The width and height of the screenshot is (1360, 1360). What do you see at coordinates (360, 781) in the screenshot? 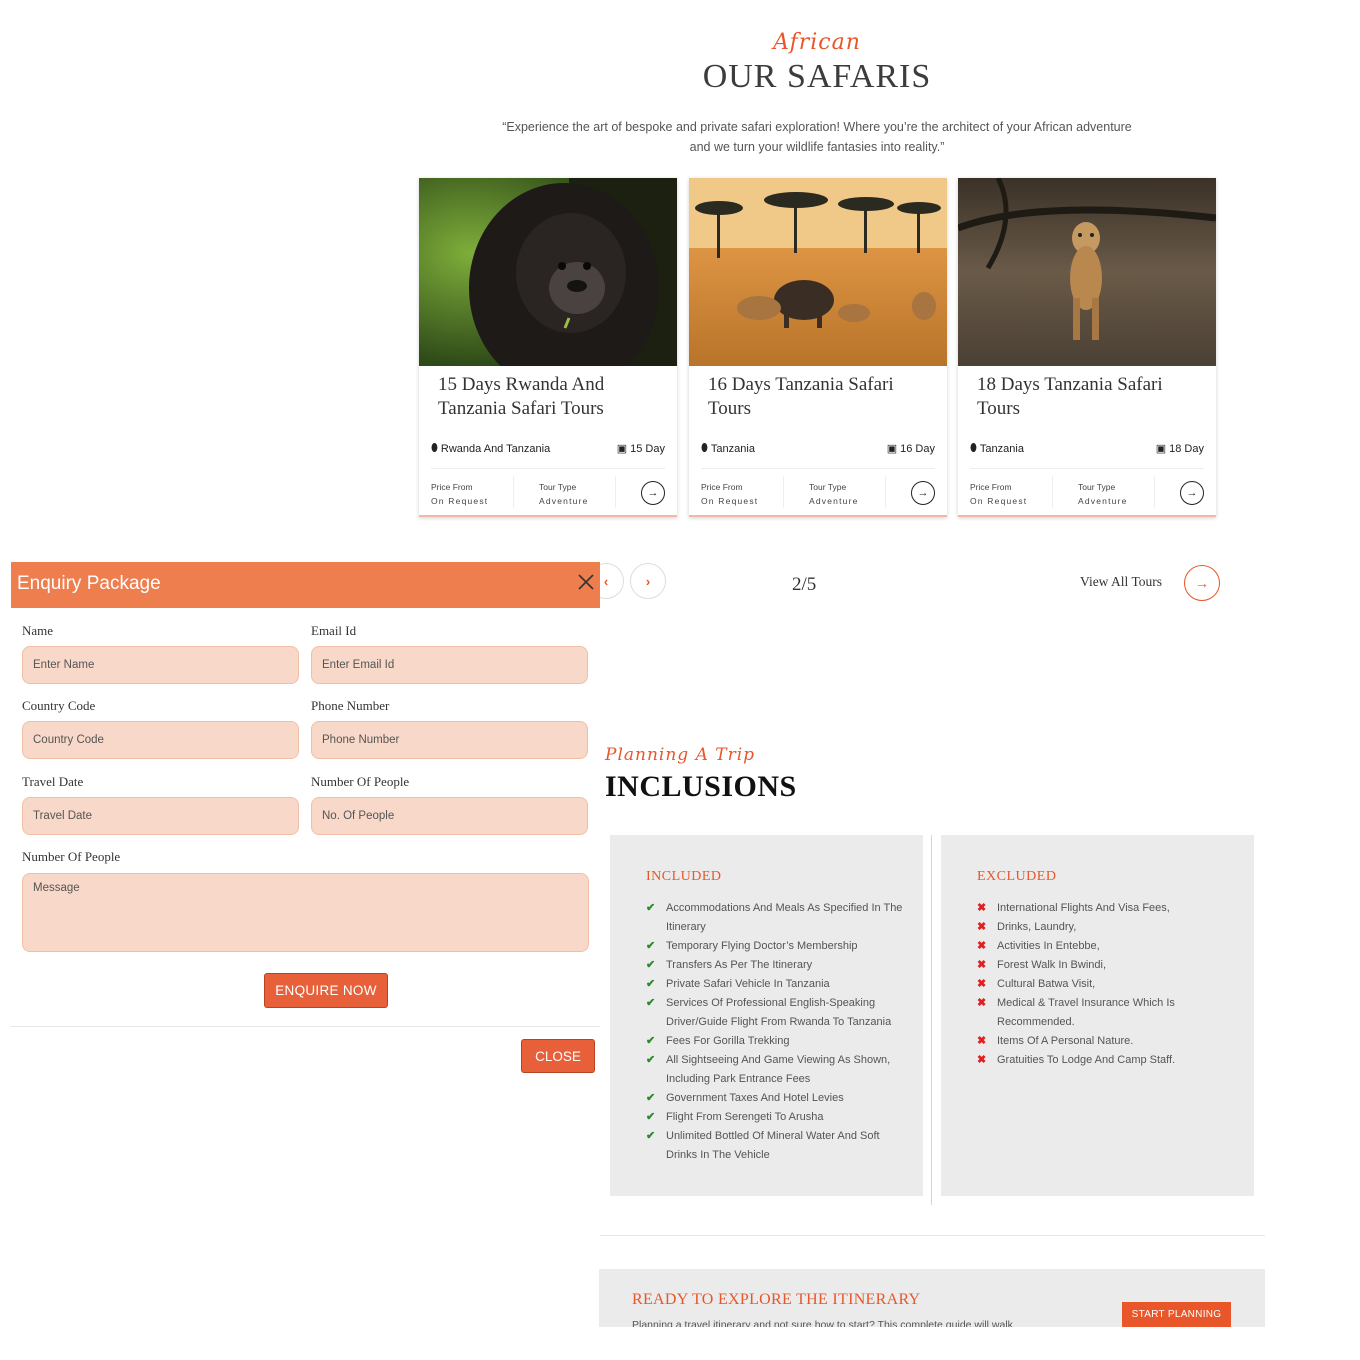
I see `people-label: Number Of People` at bounding box center [360, 781].